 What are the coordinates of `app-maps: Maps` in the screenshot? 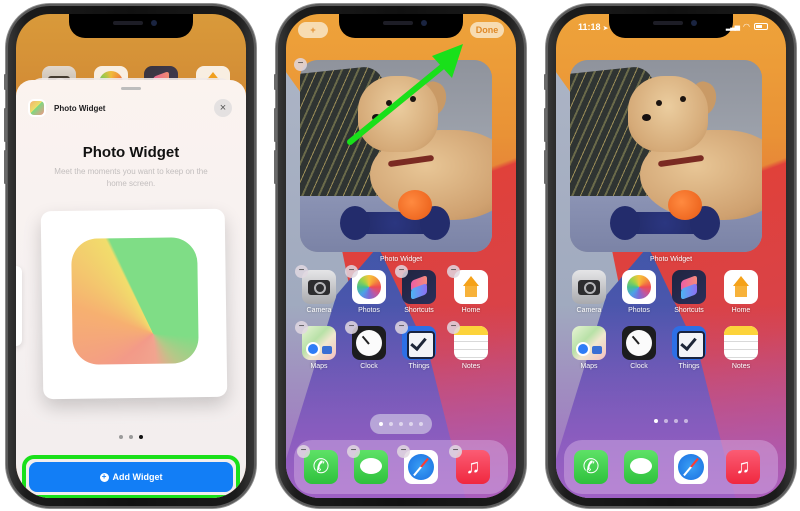 It's located at (589, 348).